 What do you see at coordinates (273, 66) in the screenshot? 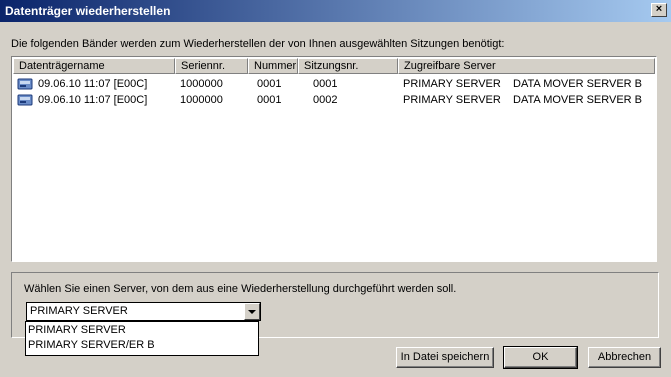
I see `column-header-number: Nummer` at bounding box center [273, 66].